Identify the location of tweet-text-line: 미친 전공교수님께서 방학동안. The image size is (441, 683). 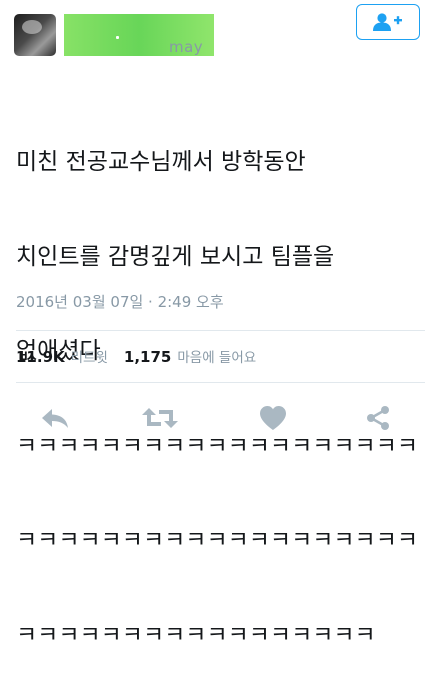
(161, 162).